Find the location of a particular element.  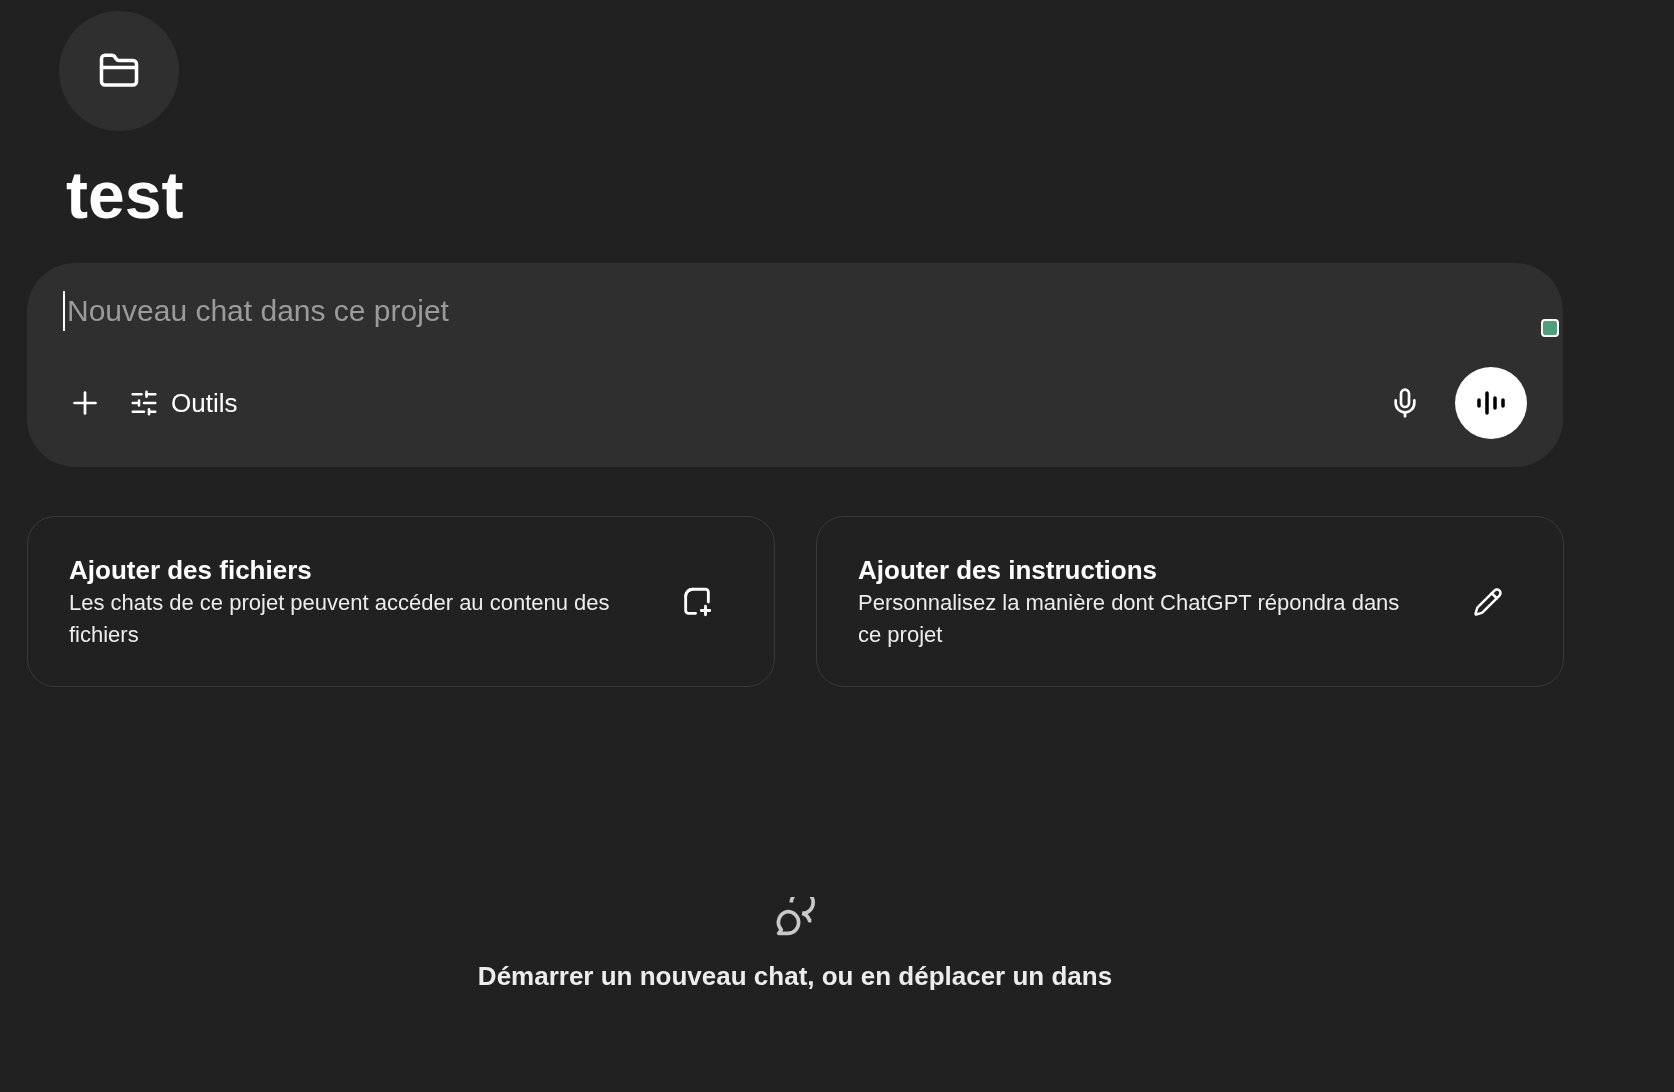

extension-icon is located at coordinates (1550, 328).